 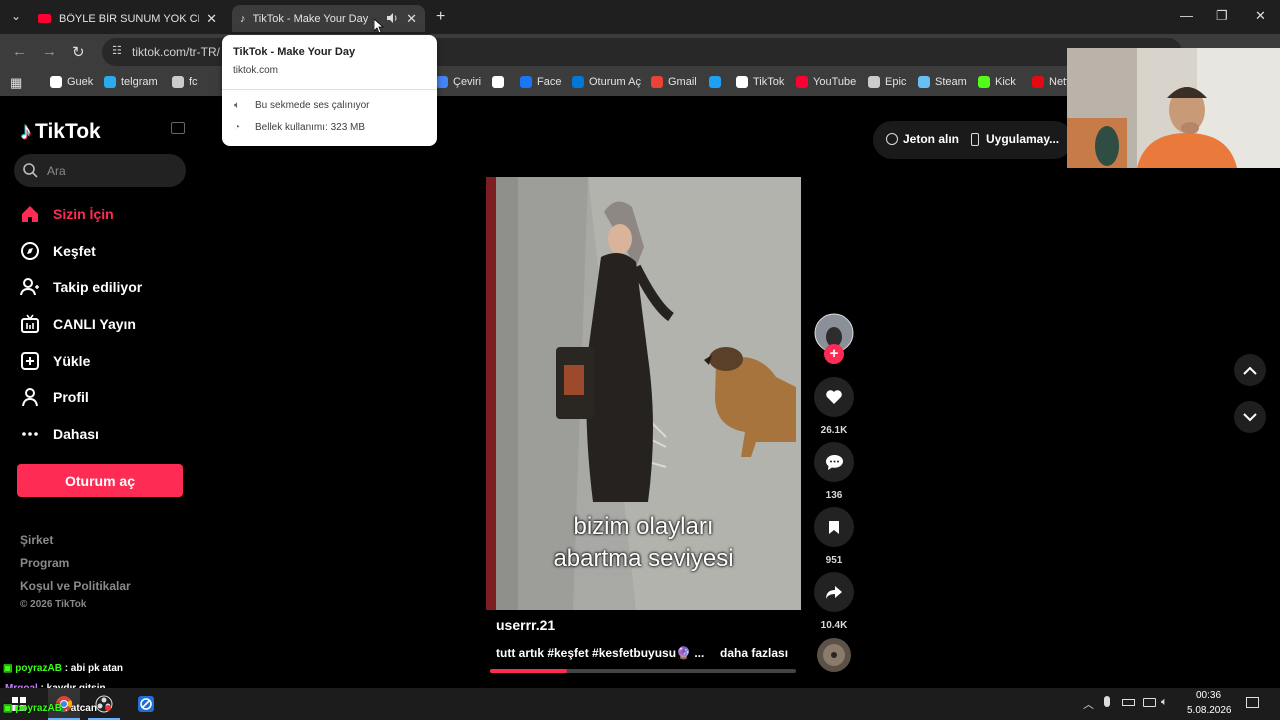 I want to click on tiktok-favicon-icon: ♪, so click(x=243, y=18).